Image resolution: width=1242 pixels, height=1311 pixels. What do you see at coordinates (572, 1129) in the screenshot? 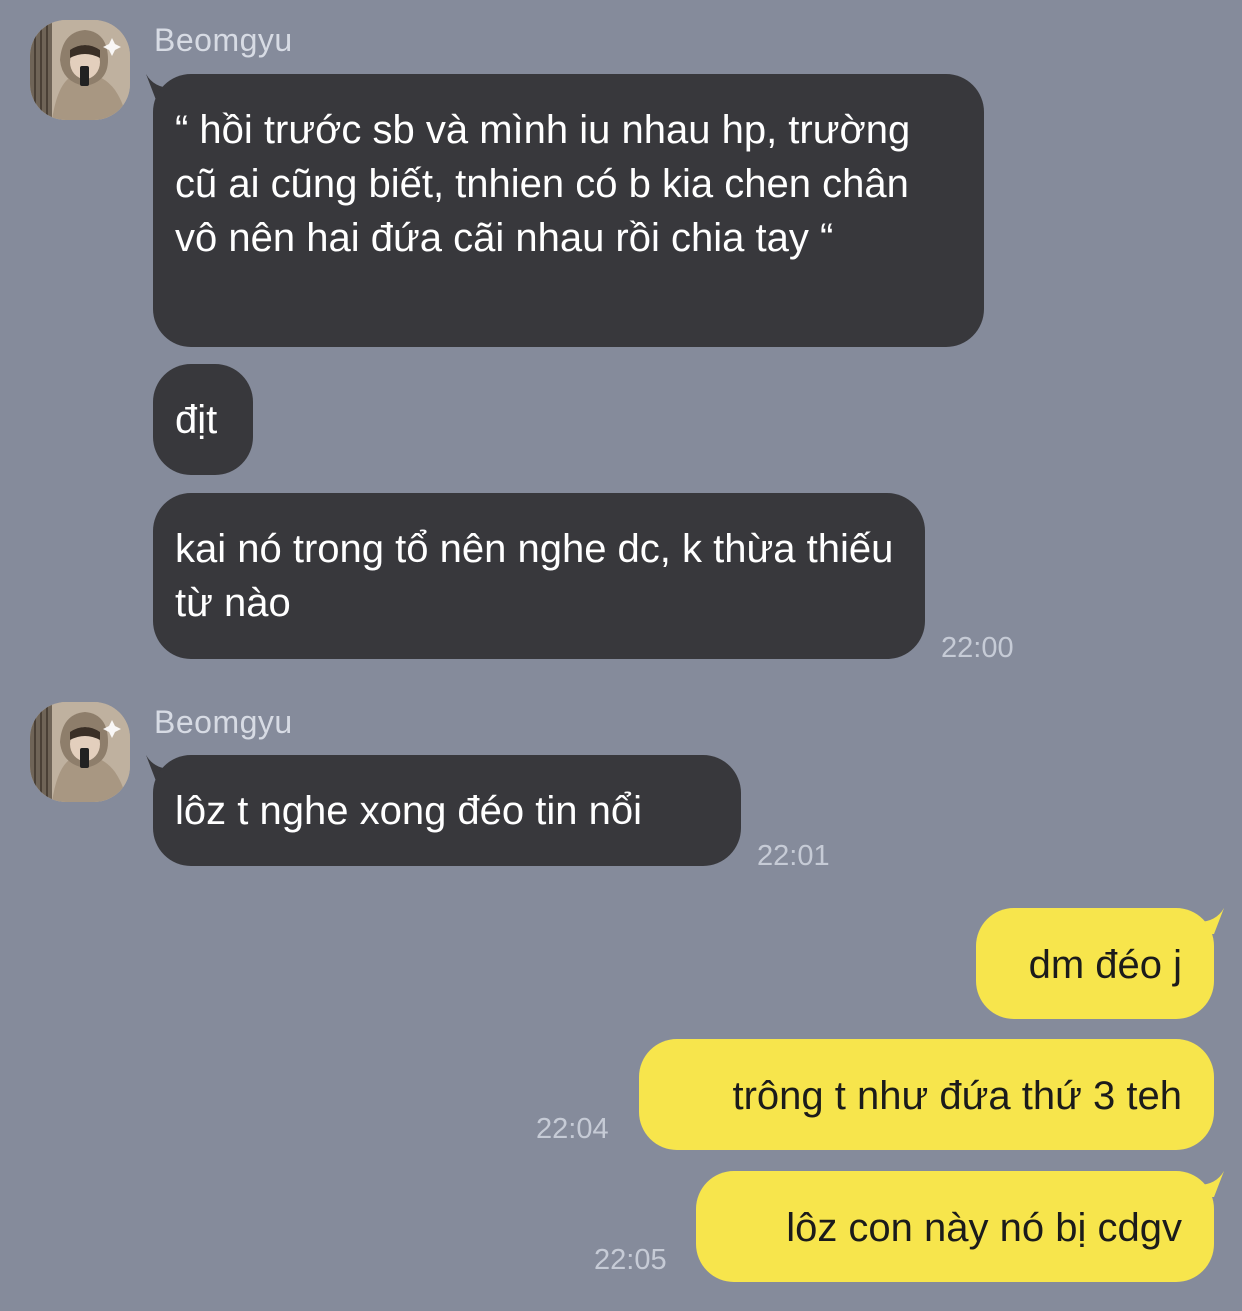
I see `message-timestamp: 22:04` at bounding box center [572, 1129].